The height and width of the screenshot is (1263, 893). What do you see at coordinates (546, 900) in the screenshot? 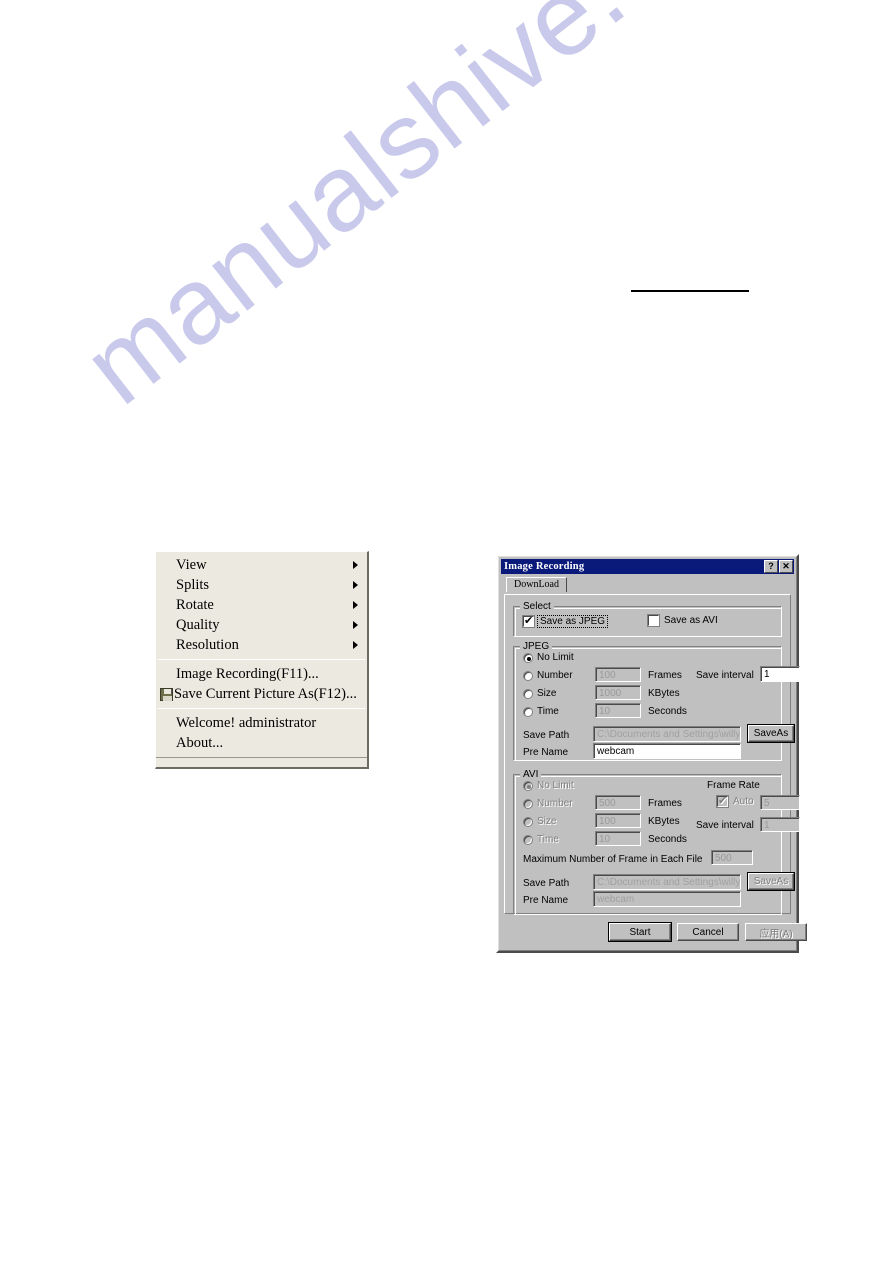
I see `avi-pre-name-label: Pre Name` at bounding box center [546, 900].